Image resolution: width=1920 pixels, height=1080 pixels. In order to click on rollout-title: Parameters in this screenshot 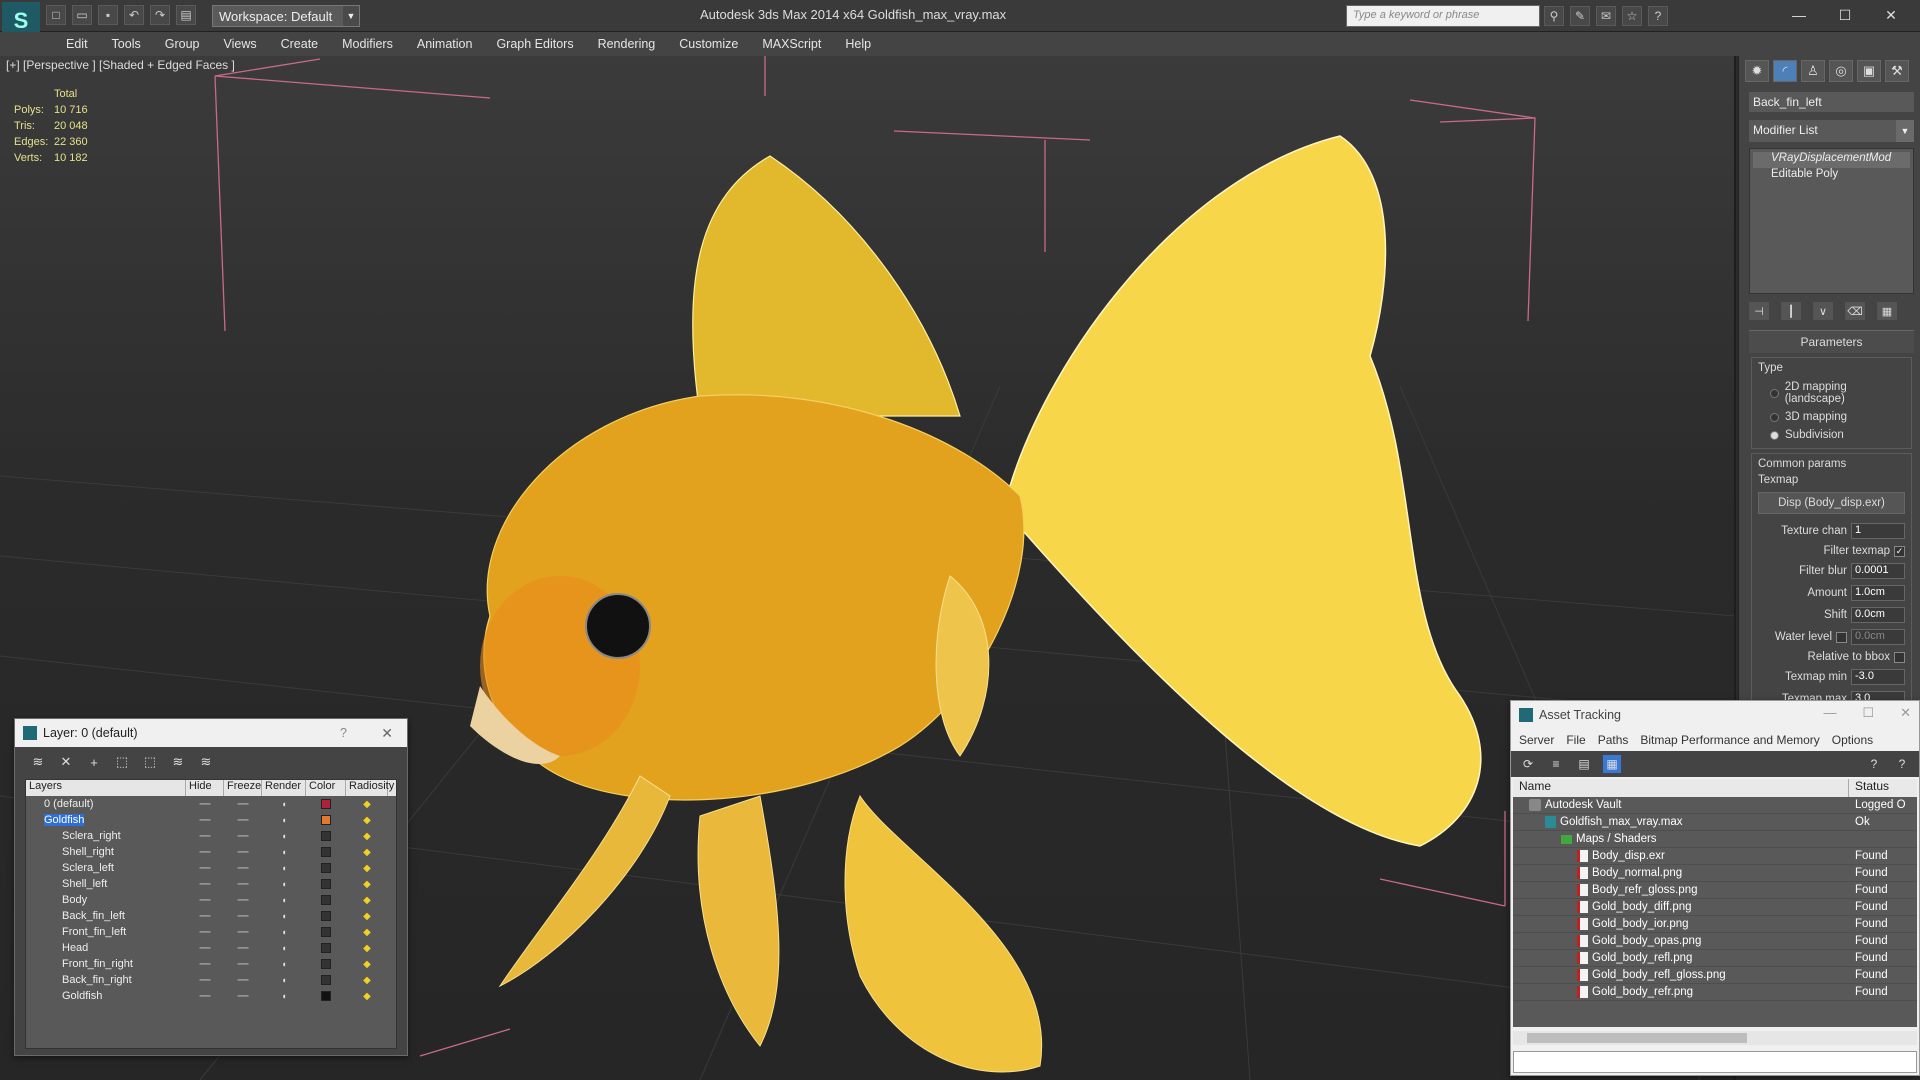, I will do `click(1831, 342)`.